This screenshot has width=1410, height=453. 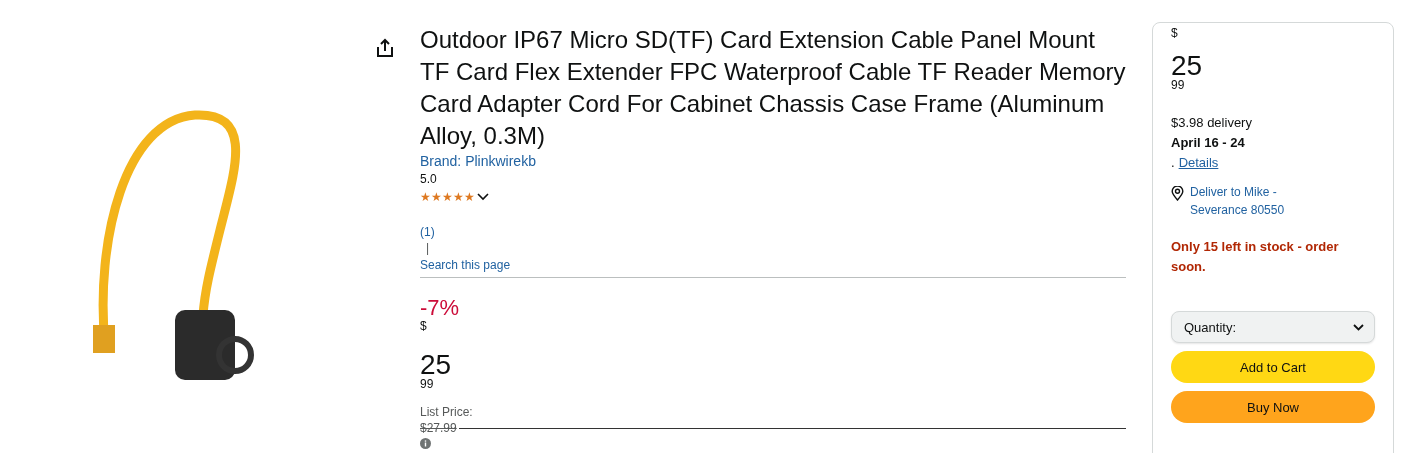 What do you see at coordinates (478, 161) in the screenshot?
I see `brand-link: Brand: Plinkwirekb` at bounding box center [478, 161].